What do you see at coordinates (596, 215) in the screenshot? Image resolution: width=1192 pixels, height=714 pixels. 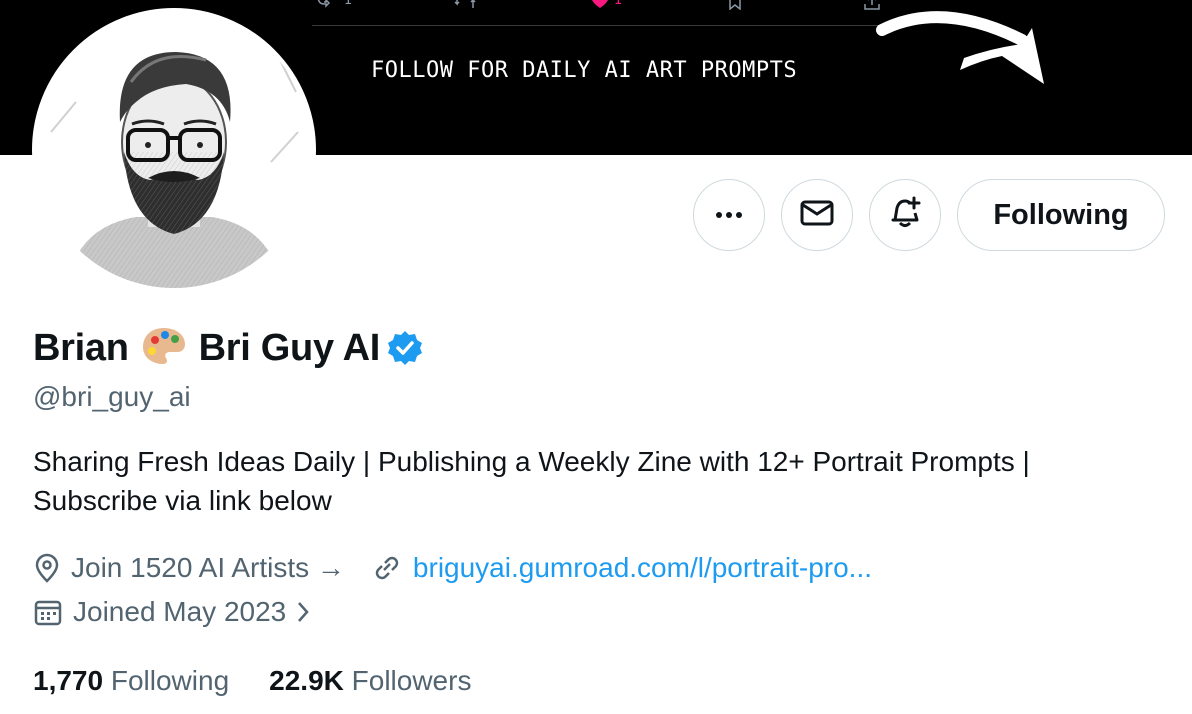 I see `profile-actions: Following` at bounding box center [596, 215].